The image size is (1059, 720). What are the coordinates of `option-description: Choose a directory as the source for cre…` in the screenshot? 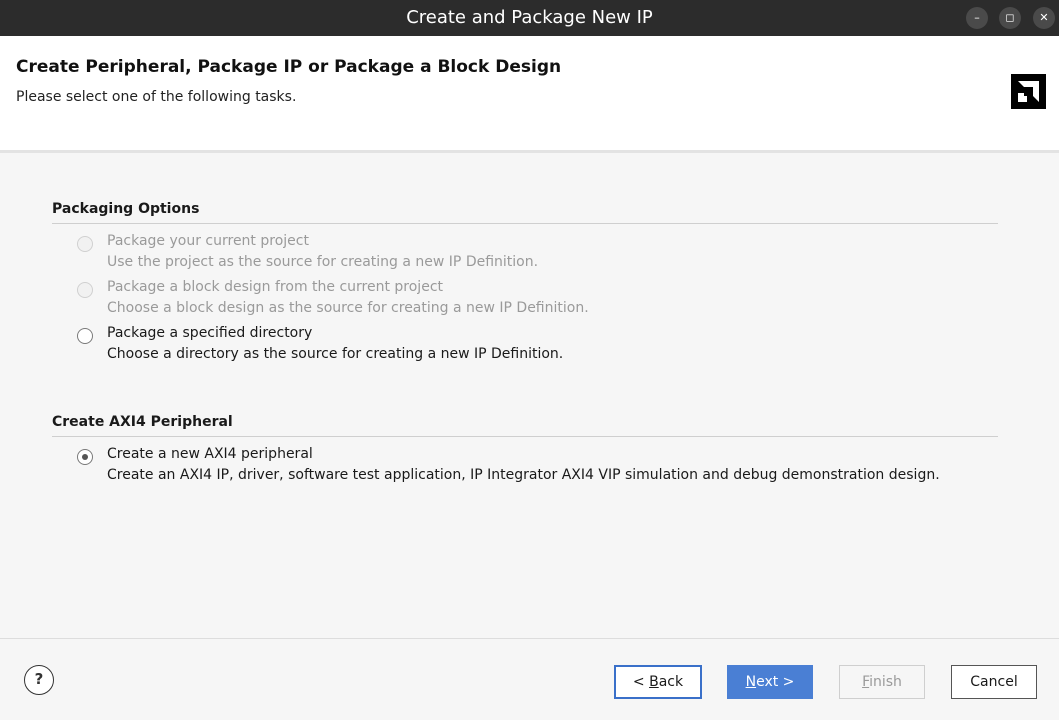 It's located at (335, 354).